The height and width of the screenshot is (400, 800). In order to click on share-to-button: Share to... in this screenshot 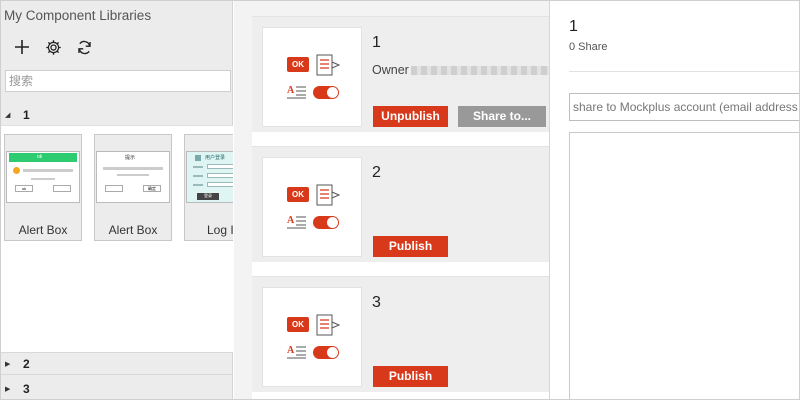, I will do `click(502, 116)`.